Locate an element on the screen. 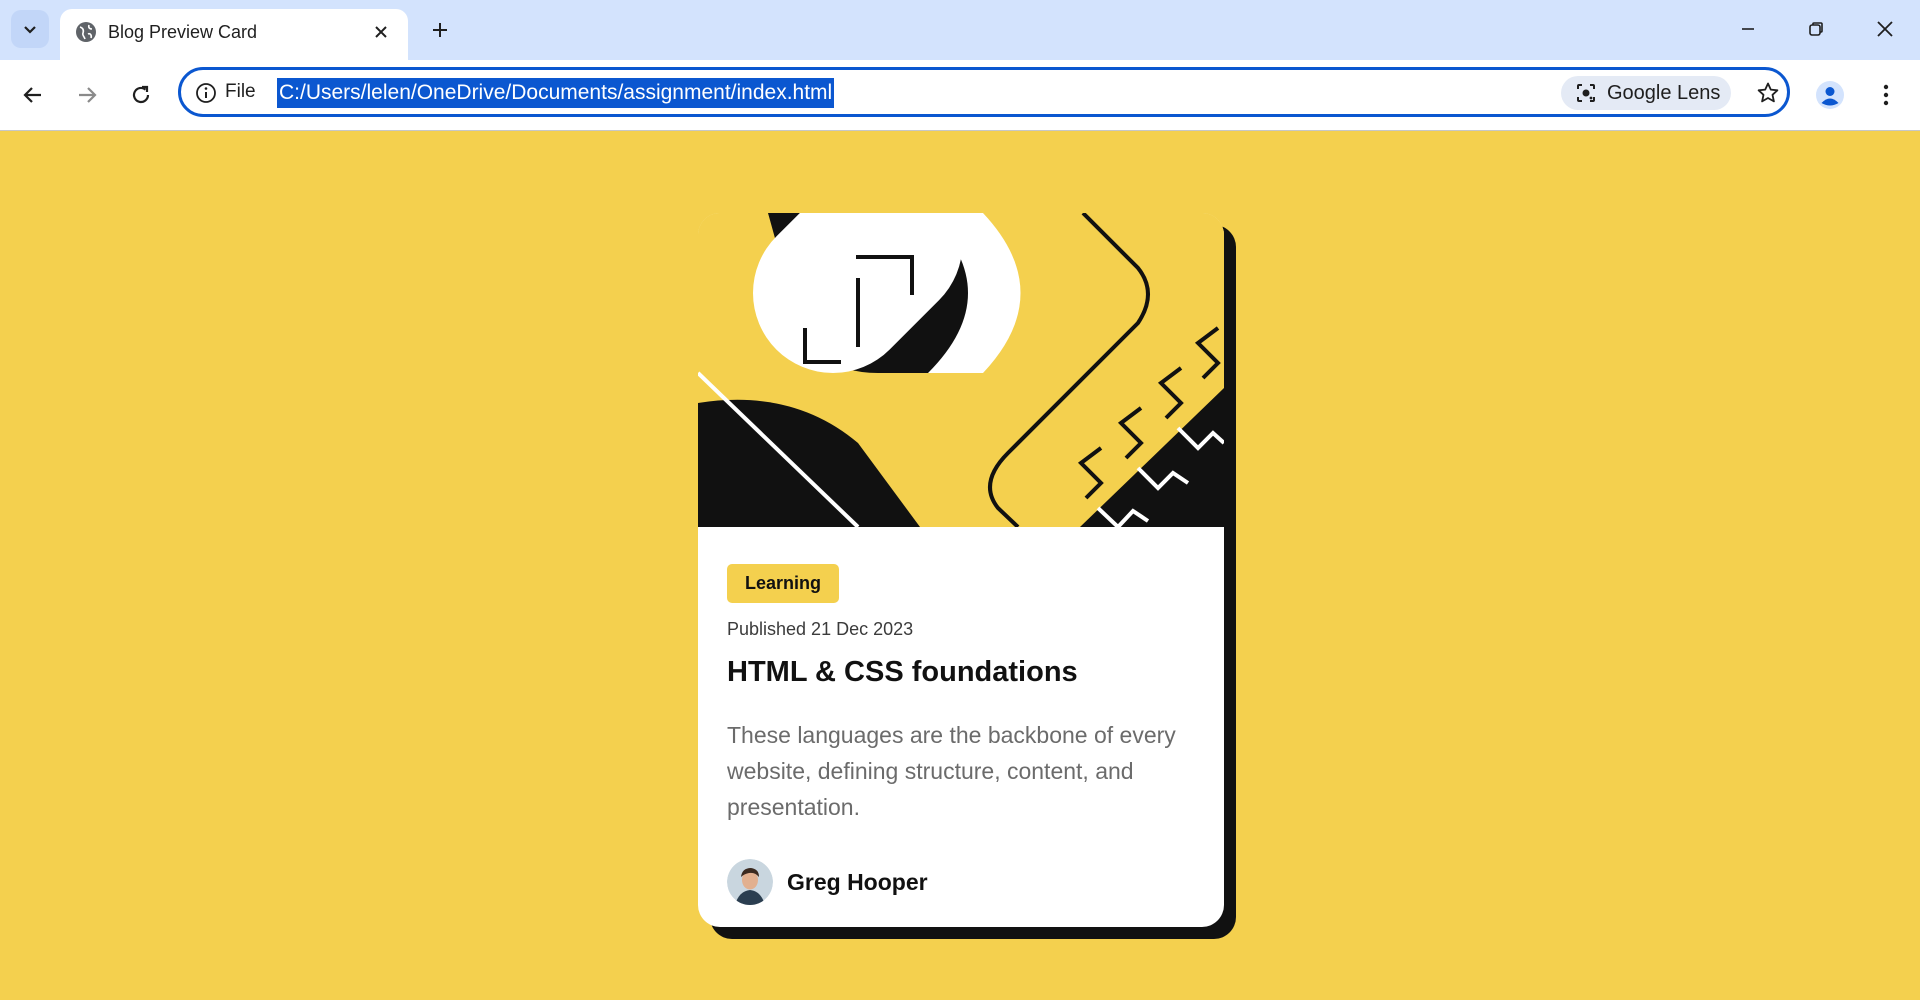 This screenshot has width=1920, height=1000. chevron-down-icon is located at coordinates (30, 30).